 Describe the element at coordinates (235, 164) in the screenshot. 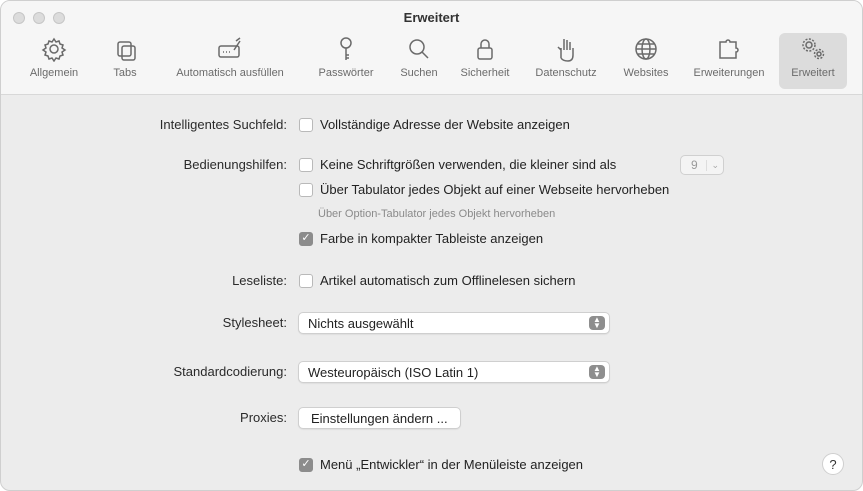

I see `accessibility-label: Bedienungshilfen:` at that location.